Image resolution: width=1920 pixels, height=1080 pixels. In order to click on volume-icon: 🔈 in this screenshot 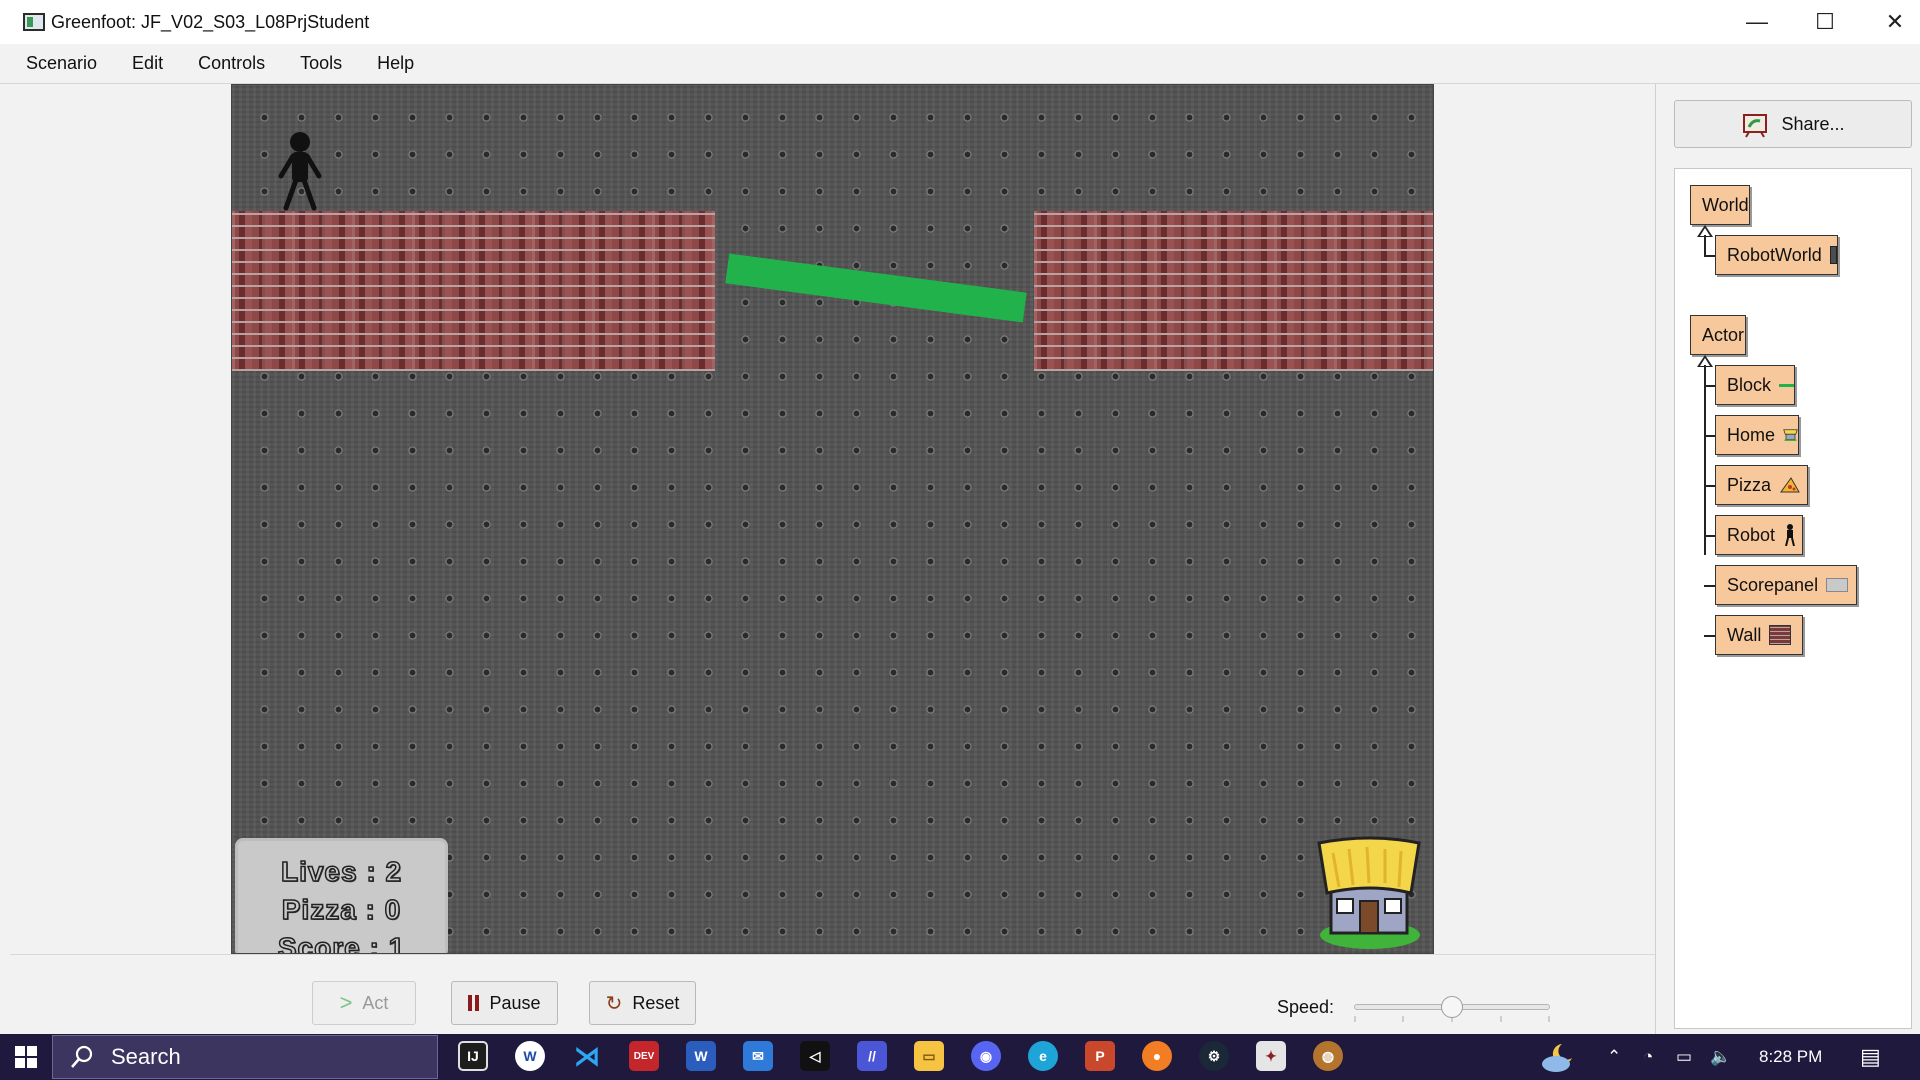, I will do `click(1720, 1057)`.